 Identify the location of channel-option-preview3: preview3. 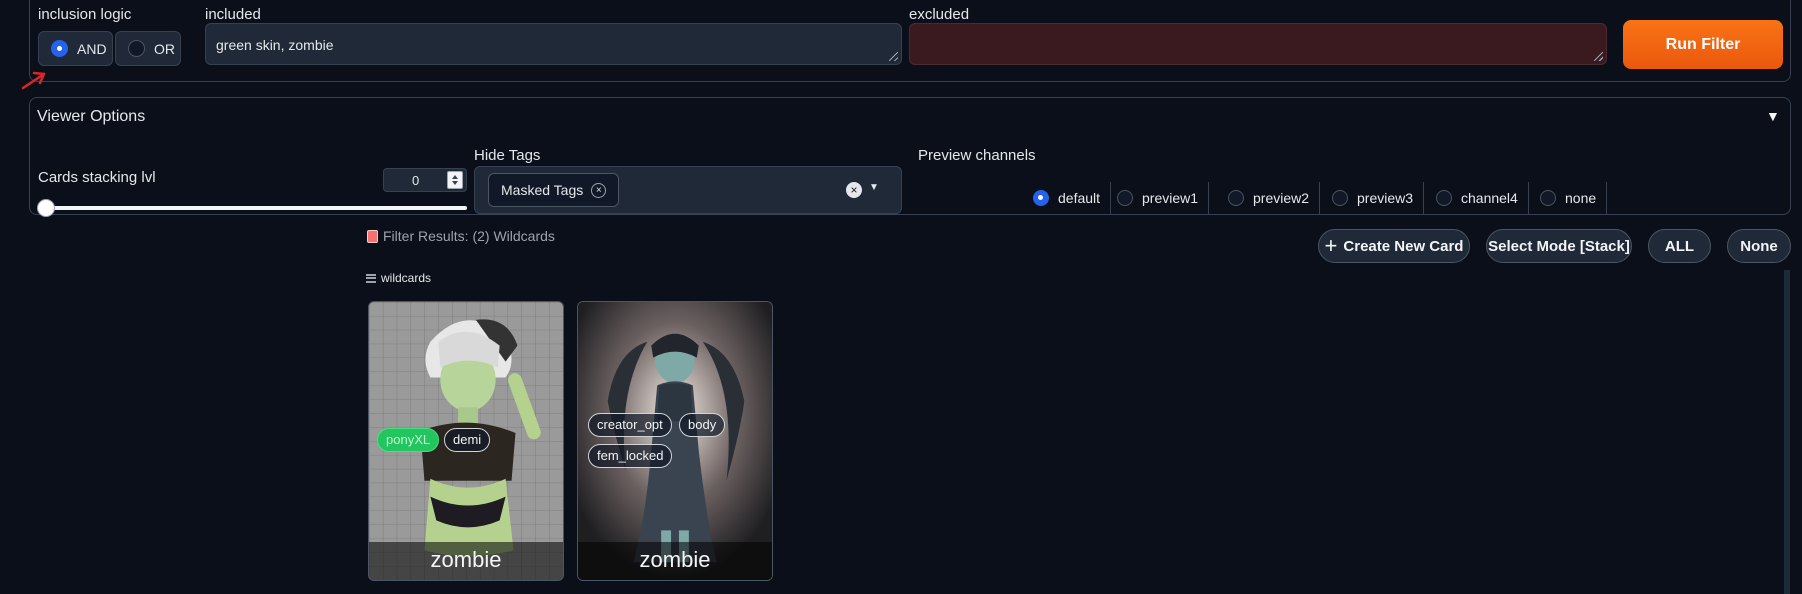
(1378, 198).